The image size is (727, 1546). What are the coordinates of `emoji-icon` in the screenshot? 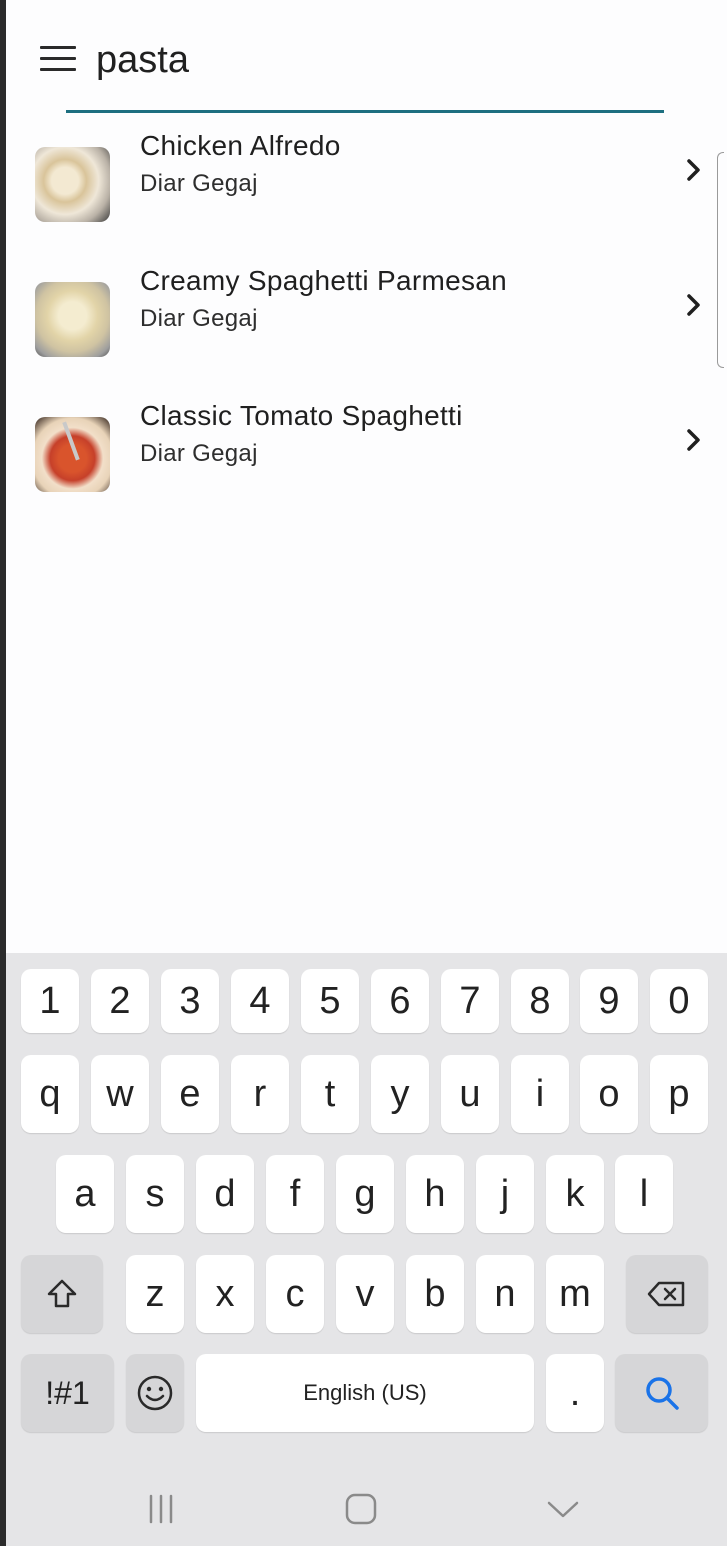 It's located at (155, 1393).